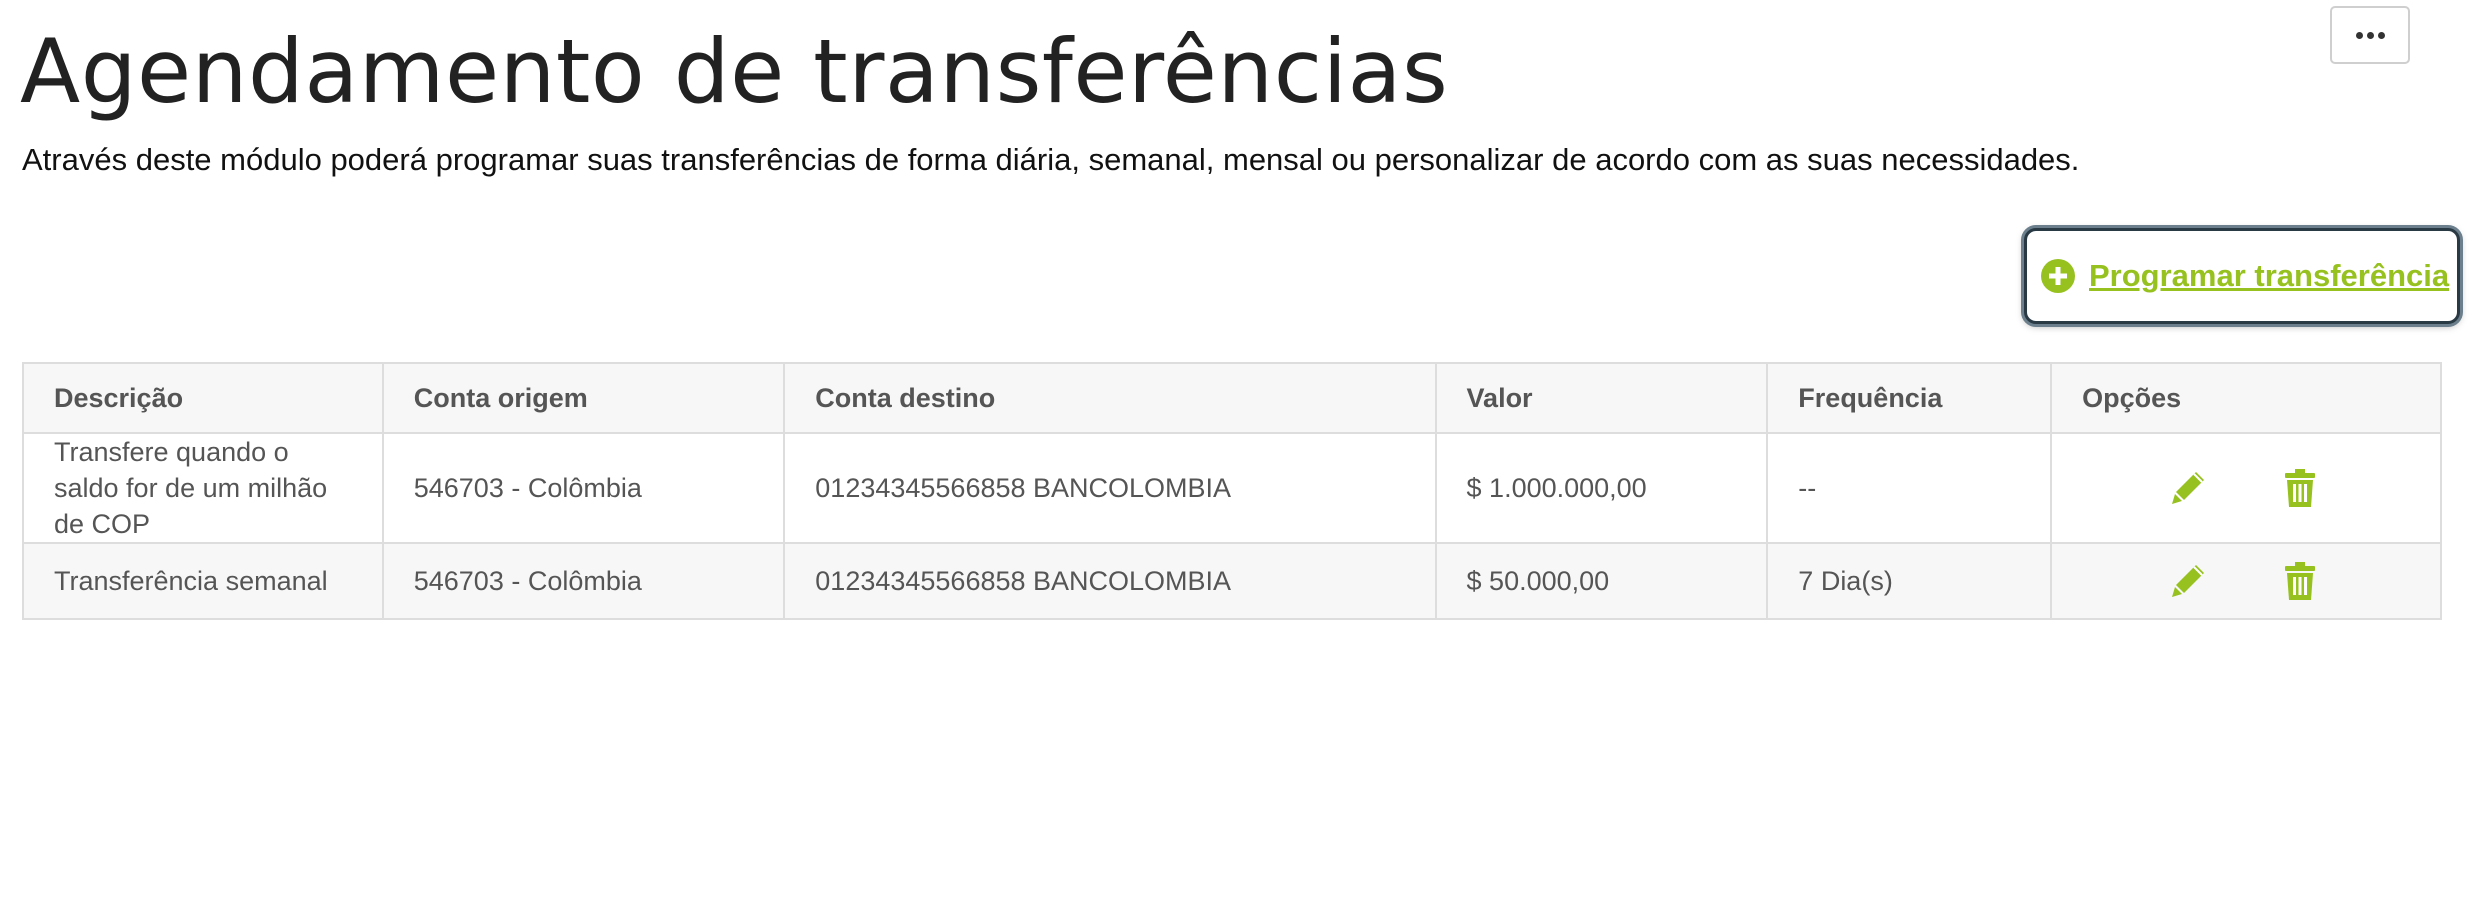  I want to click on page-title: Agendamento de transferências, so click(734, 71).